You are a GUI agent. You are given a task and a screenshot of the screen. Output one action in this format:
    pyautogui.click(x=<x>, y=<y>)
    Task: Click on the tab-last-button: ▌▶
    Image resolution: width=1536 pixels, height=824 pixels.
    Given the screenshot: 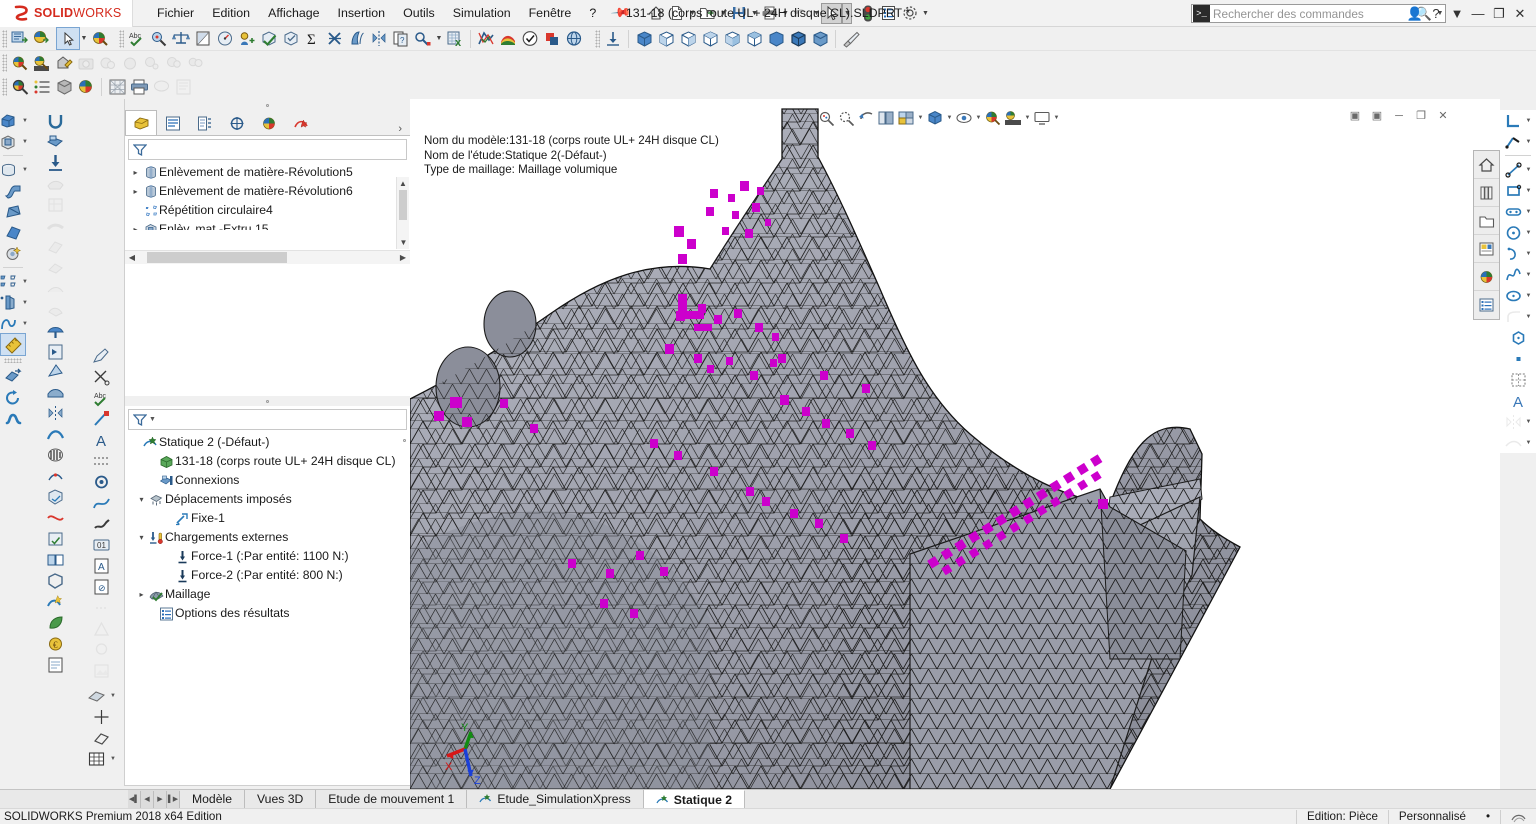 What is the action you would take?
    pyautogui.click(x=173, y=799)
    